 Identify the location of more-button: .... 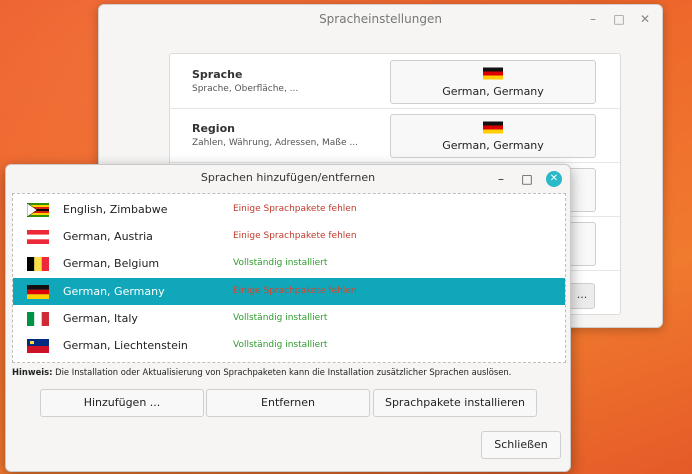
(582, 296).